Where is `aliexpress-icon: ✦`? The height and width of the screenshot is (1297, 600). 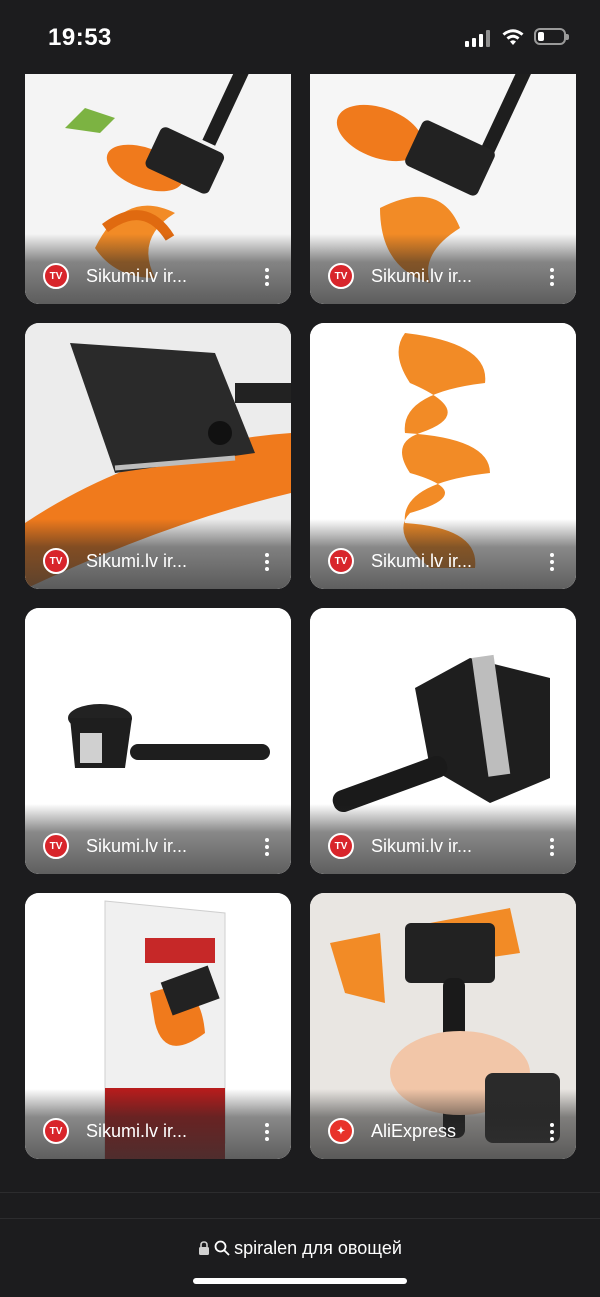
aliexpress-icon: ✦ is located at coordinates (341, 1131).